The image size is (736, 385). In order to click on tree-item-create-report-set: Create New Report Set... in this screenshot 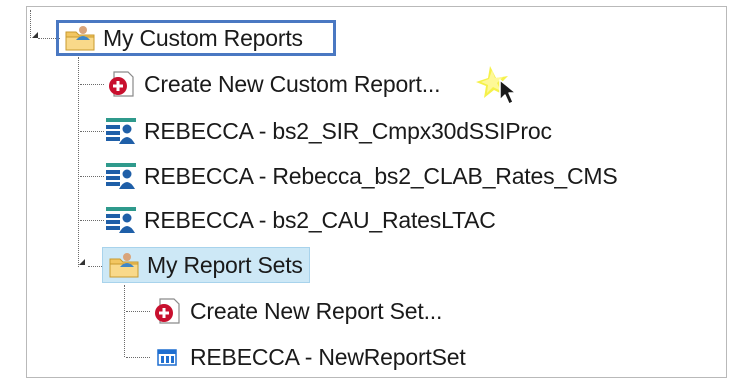, I will do `click(296, 311)`.